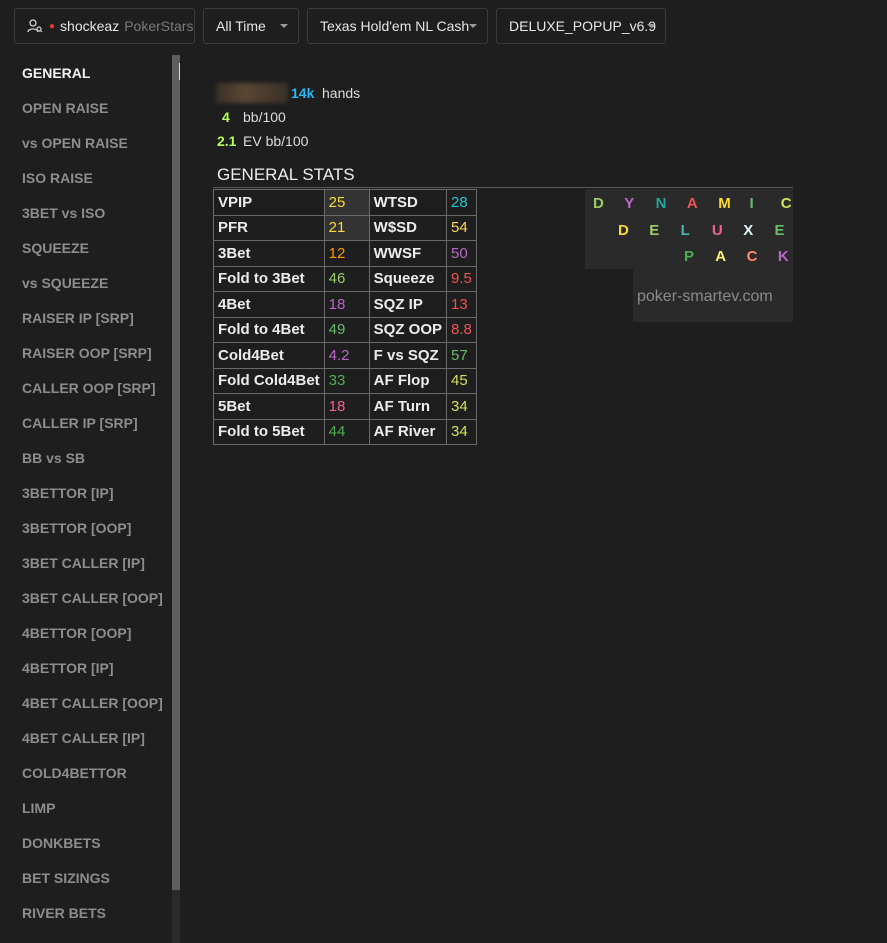 The height and width of the screenshot is (943, 887). I want to click on player-selector: ● shockeaz PokerStars, so click(104, 26).